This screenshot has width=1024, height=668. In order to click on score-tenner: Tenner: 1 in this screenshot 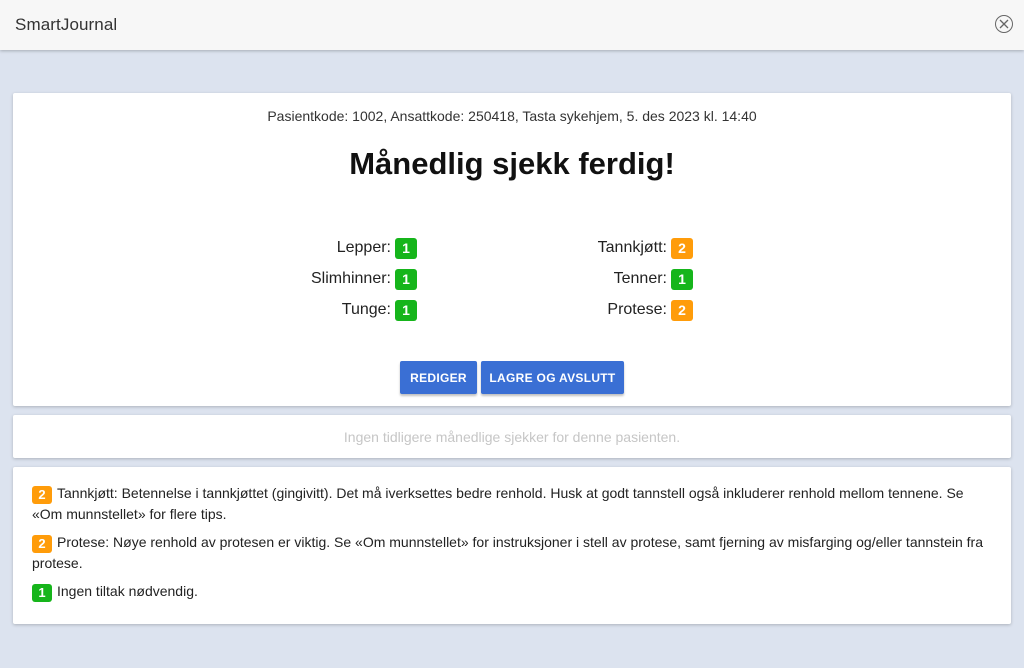, I will do `click(653, 279)`.